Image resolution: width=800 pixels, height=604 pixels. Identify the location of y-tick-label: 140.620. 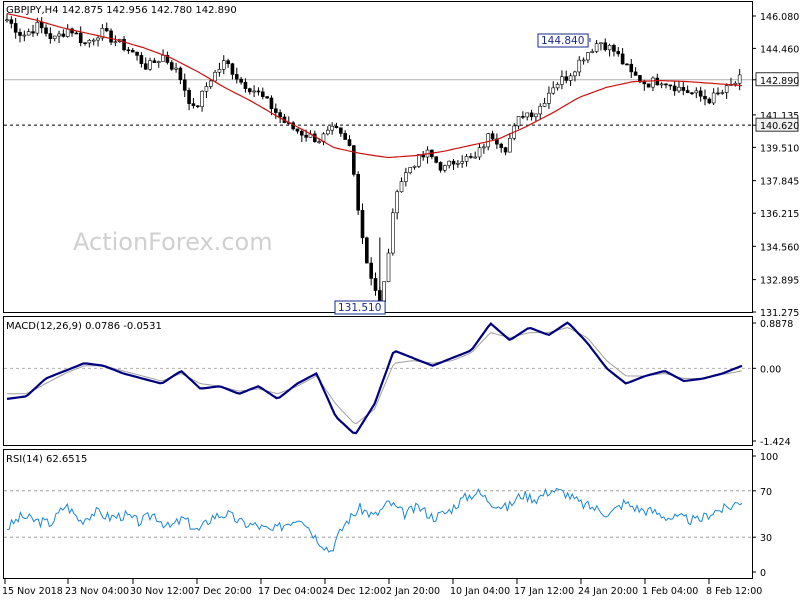
(779, 126).